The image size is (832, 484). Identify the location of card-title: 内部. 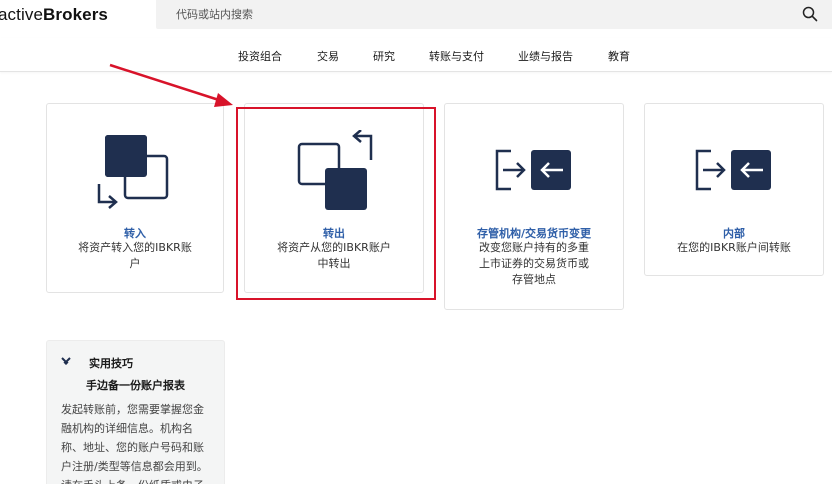
(734, 233).